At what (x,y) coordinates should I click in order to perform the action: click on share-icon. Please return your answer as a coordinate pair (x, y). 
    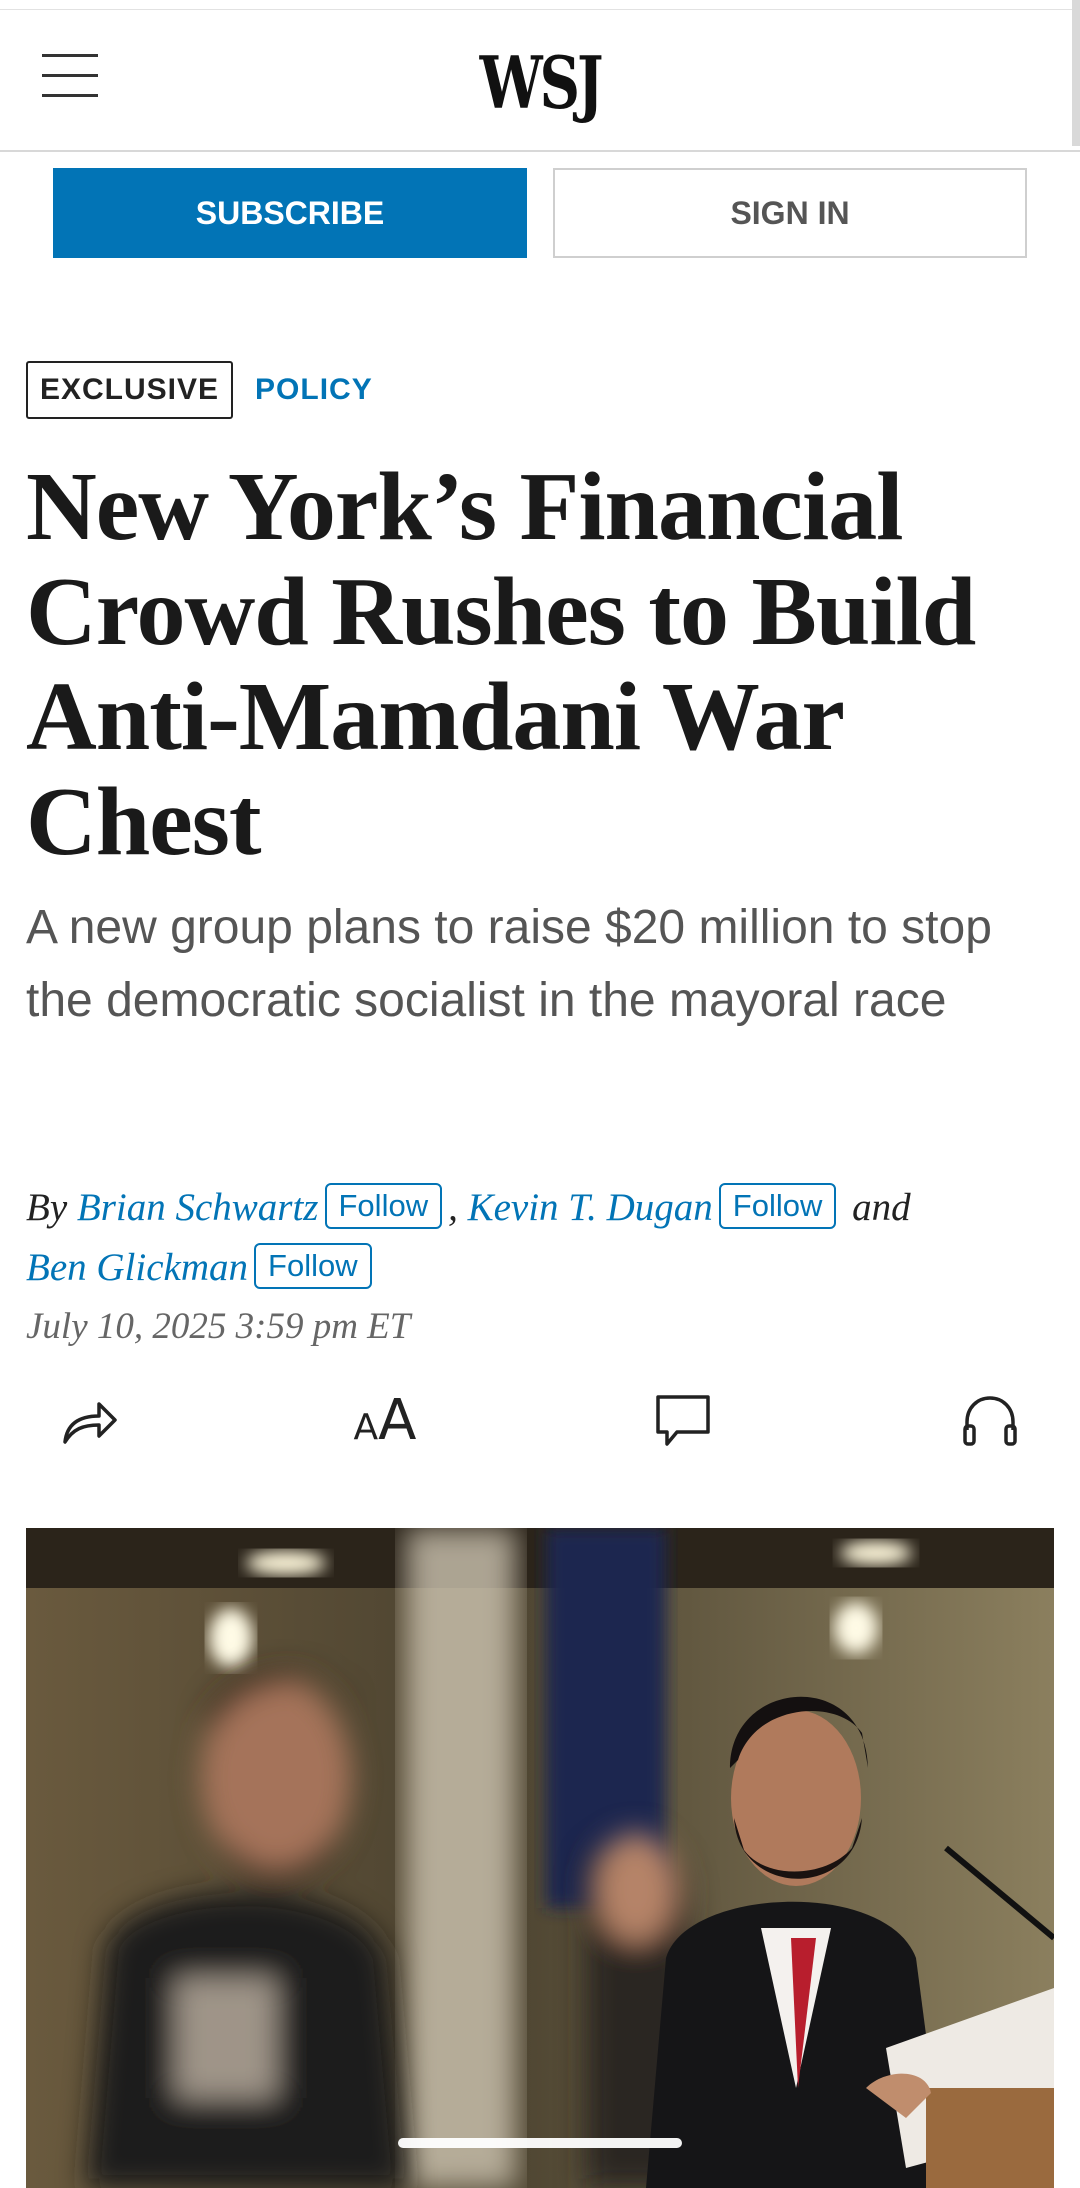
    Looking at the image, I should click on (90, 1421).